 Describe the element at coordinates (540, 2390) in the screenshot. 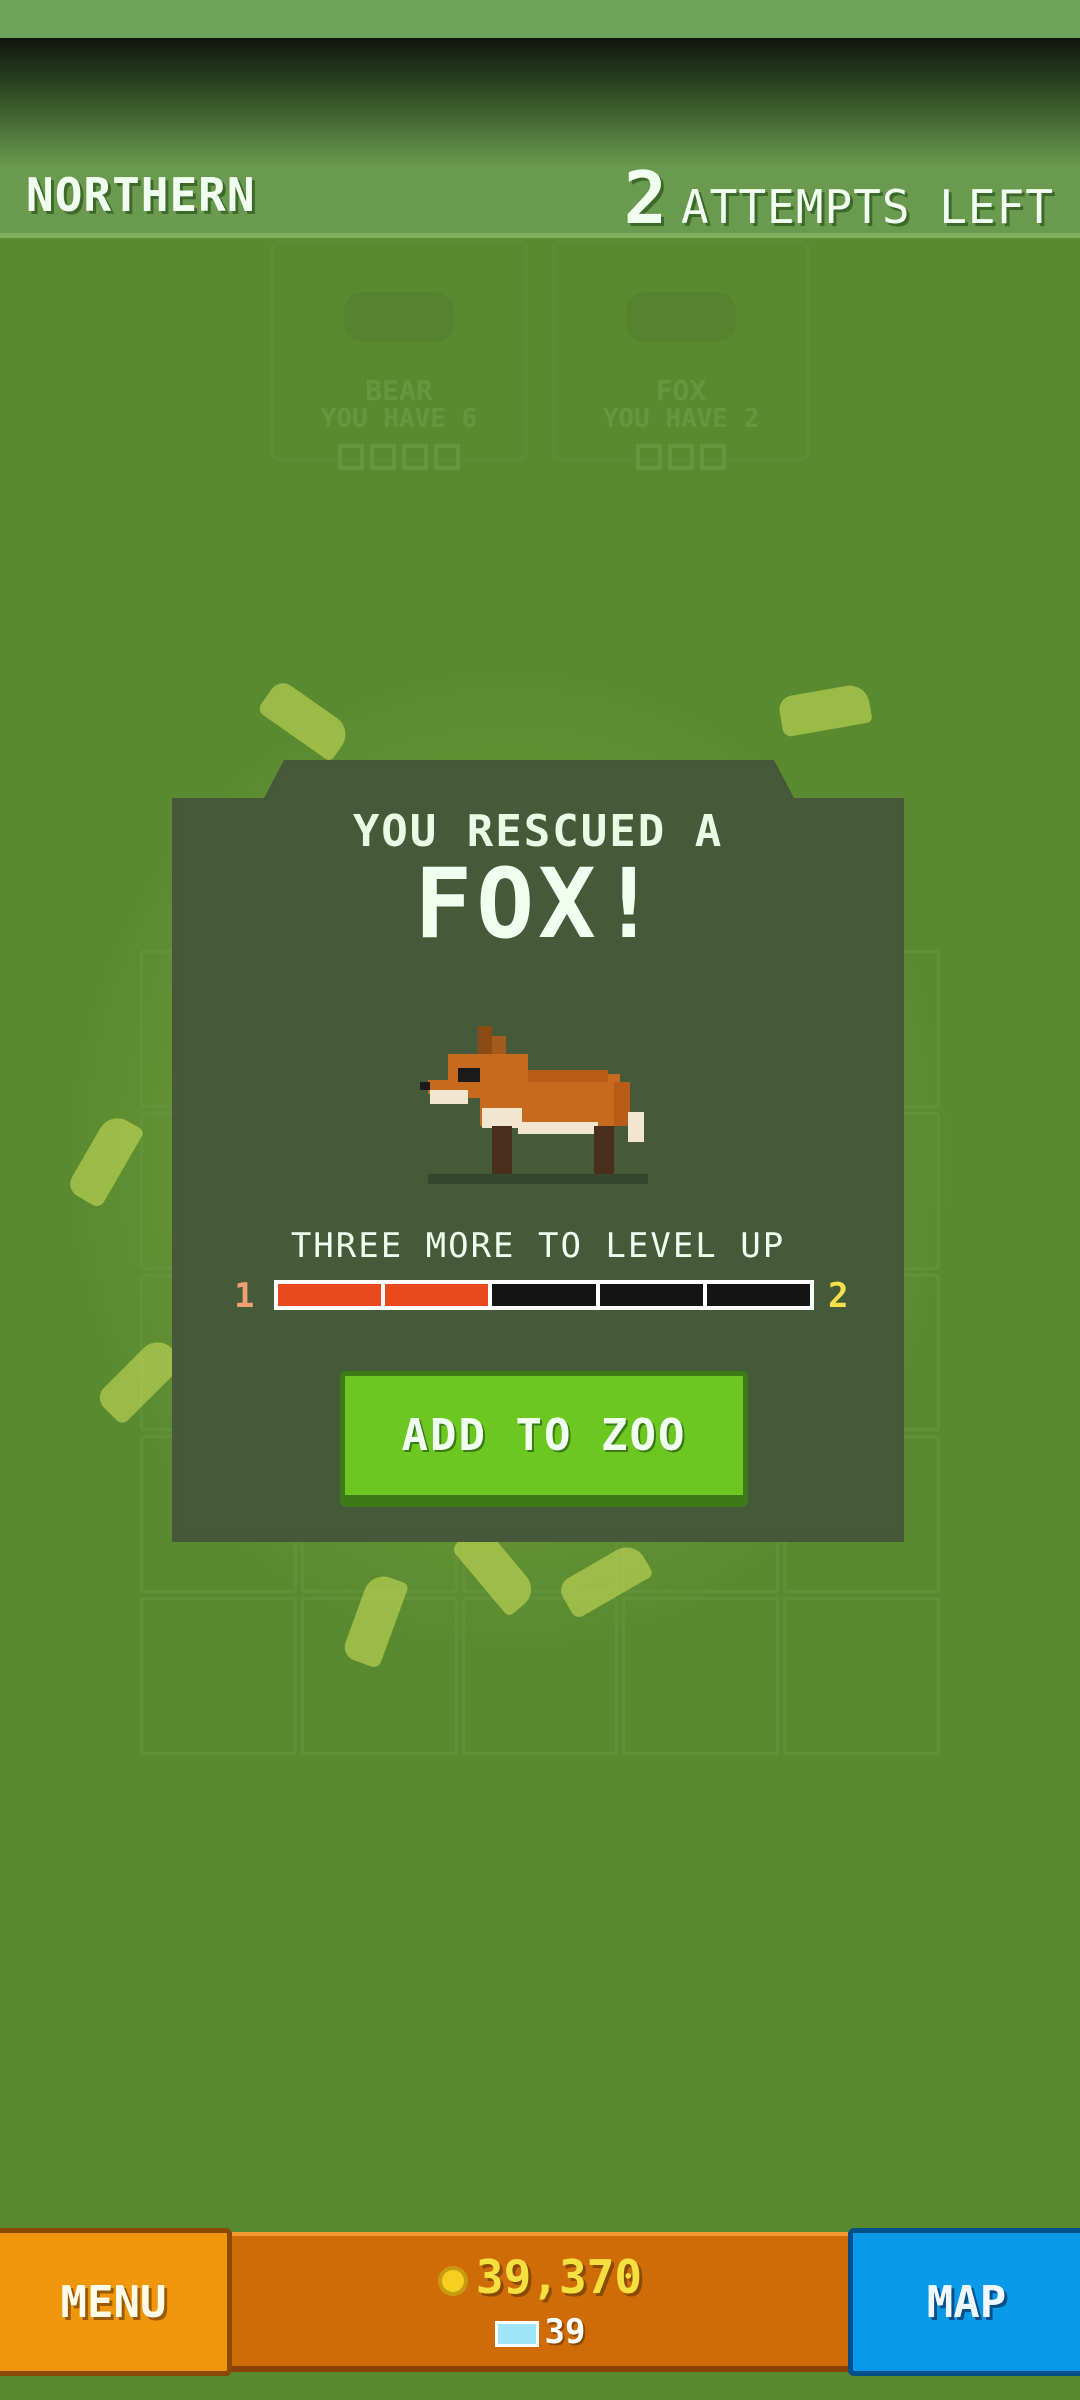

I see `bottom-strip` at that location.